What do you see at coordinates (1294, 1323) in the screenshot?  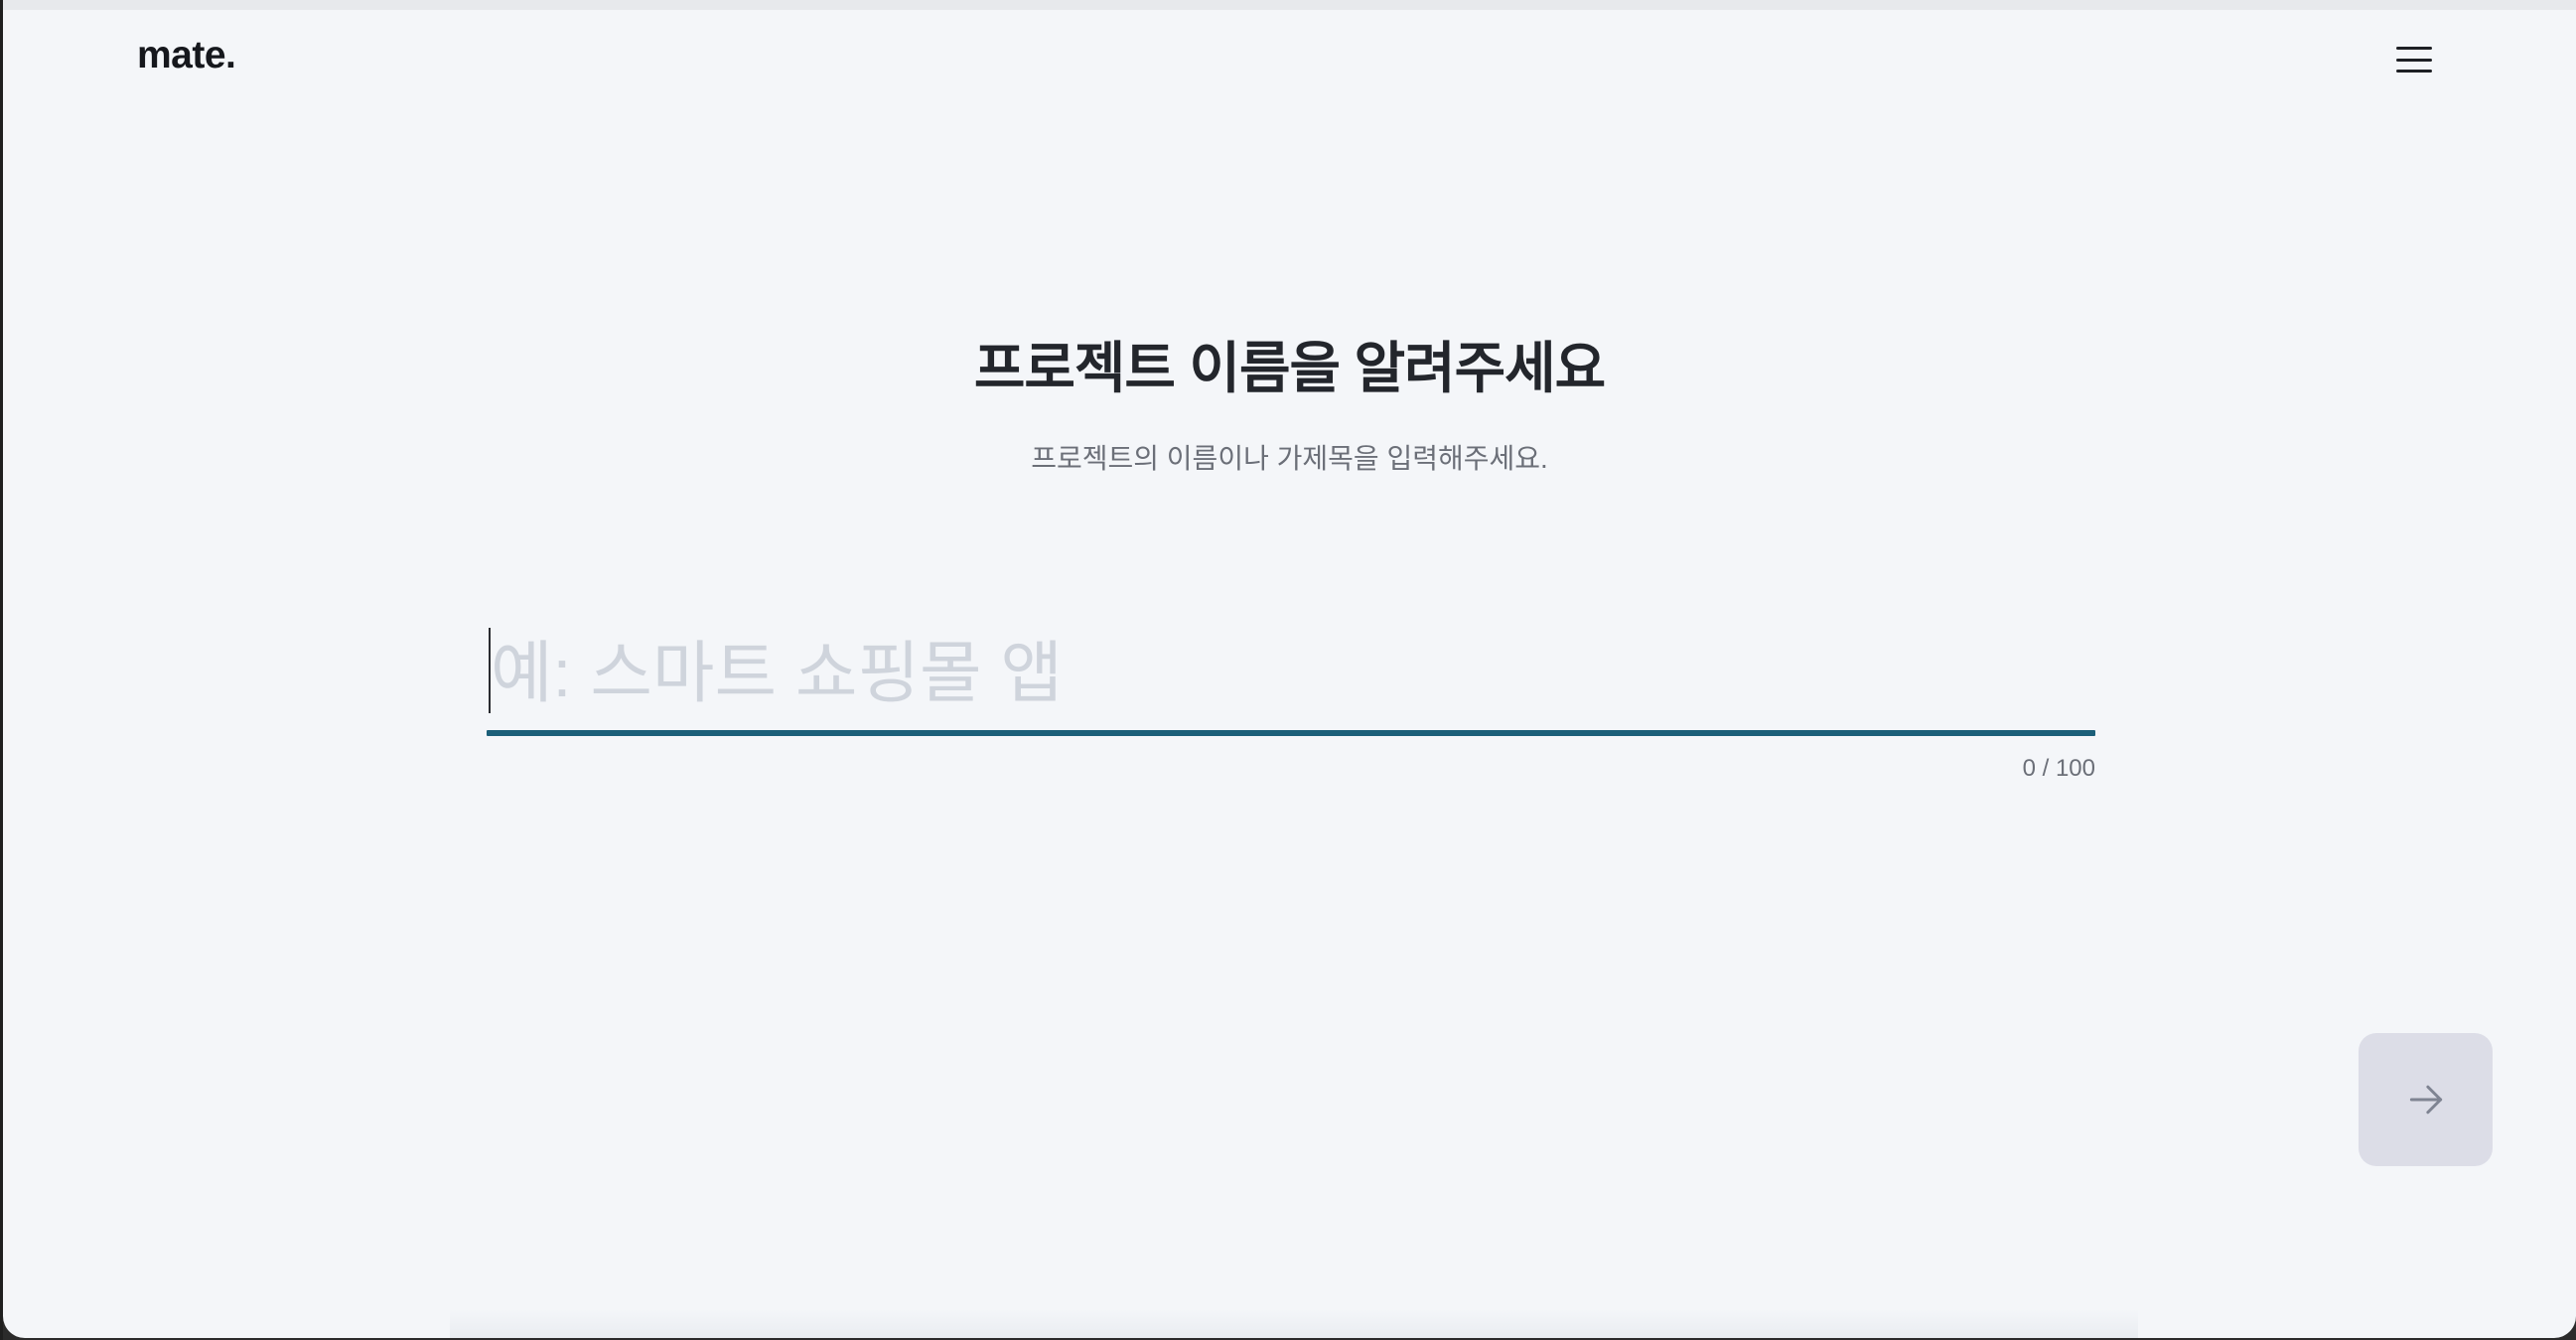 I see `bottom-shadow` at bounding box center [1294, 1323].